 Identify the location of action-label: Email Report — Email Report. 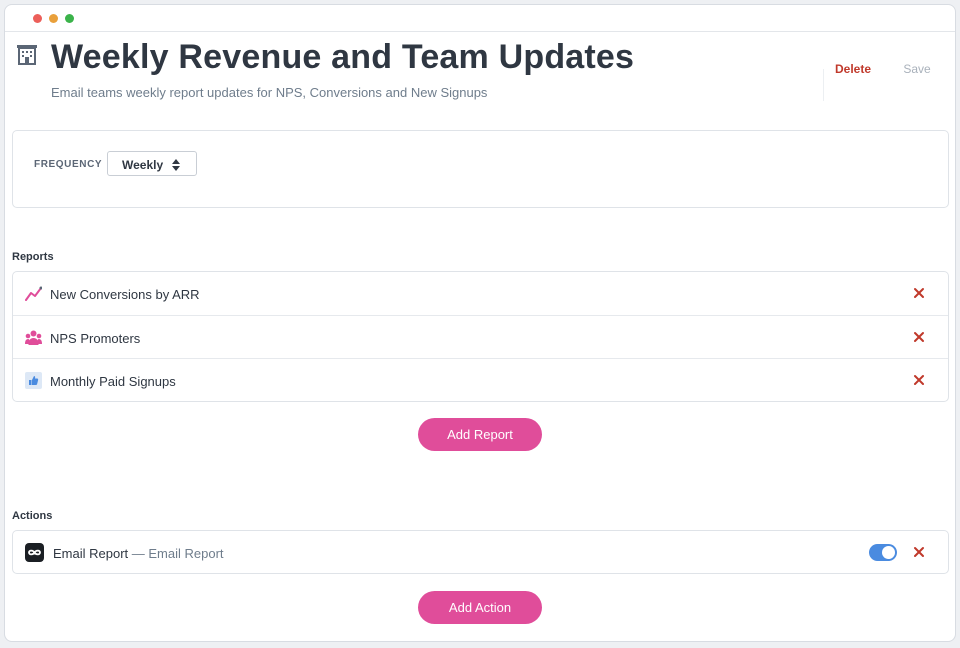
(138, 553).